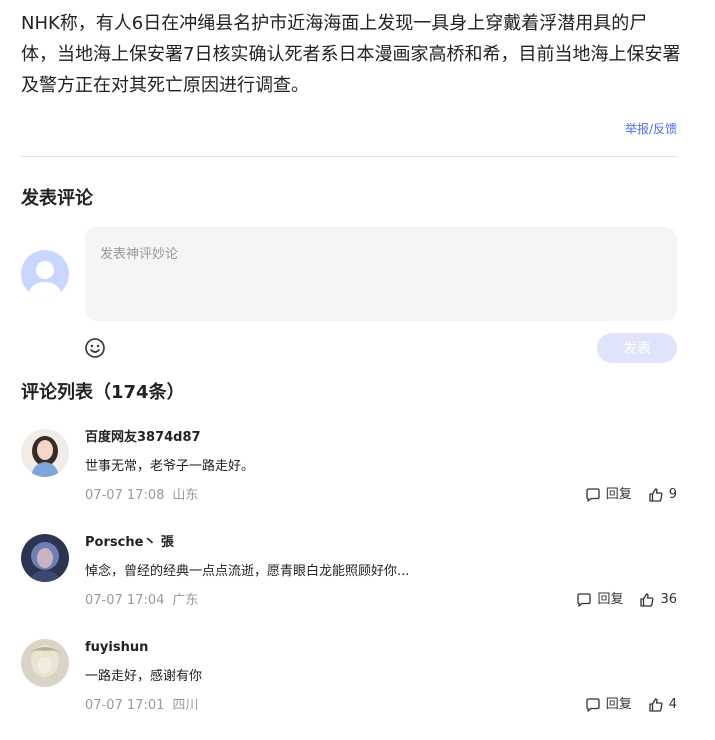 The width and height of the screenshot is (715, 740). Describe the element at coordinates (125, 600) in the screenshot. I see `comment-time: 07-07 17:04` at that location.